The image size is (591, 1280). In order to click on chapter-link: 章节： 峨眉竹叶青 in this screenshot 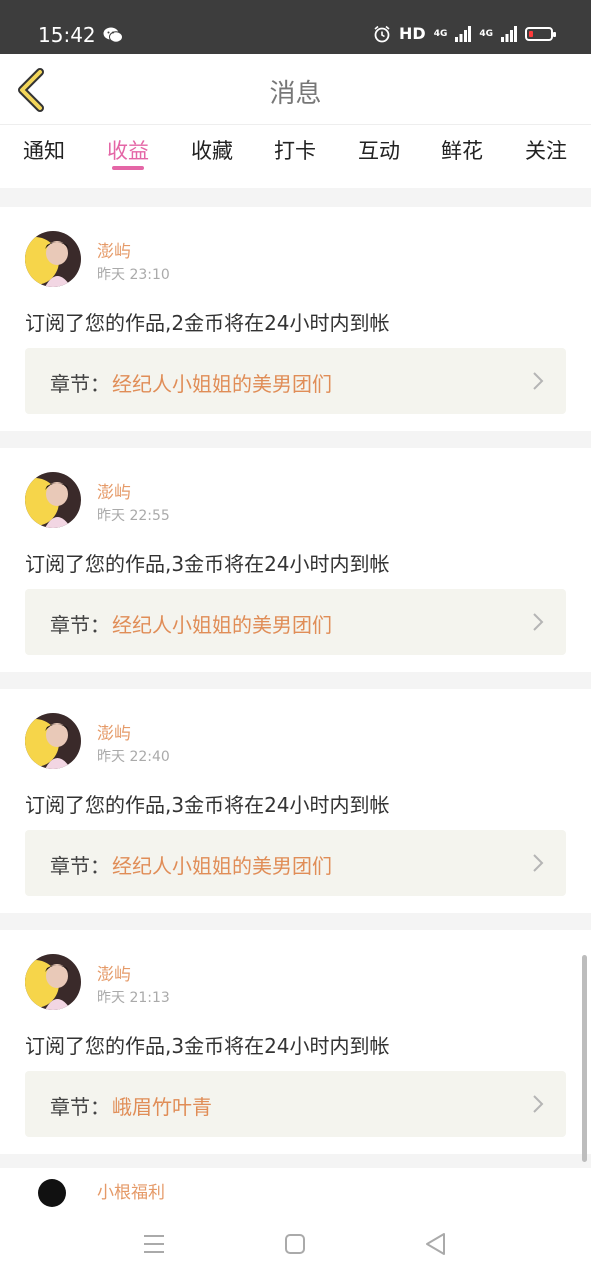, I will do `click(295, 1104)`.